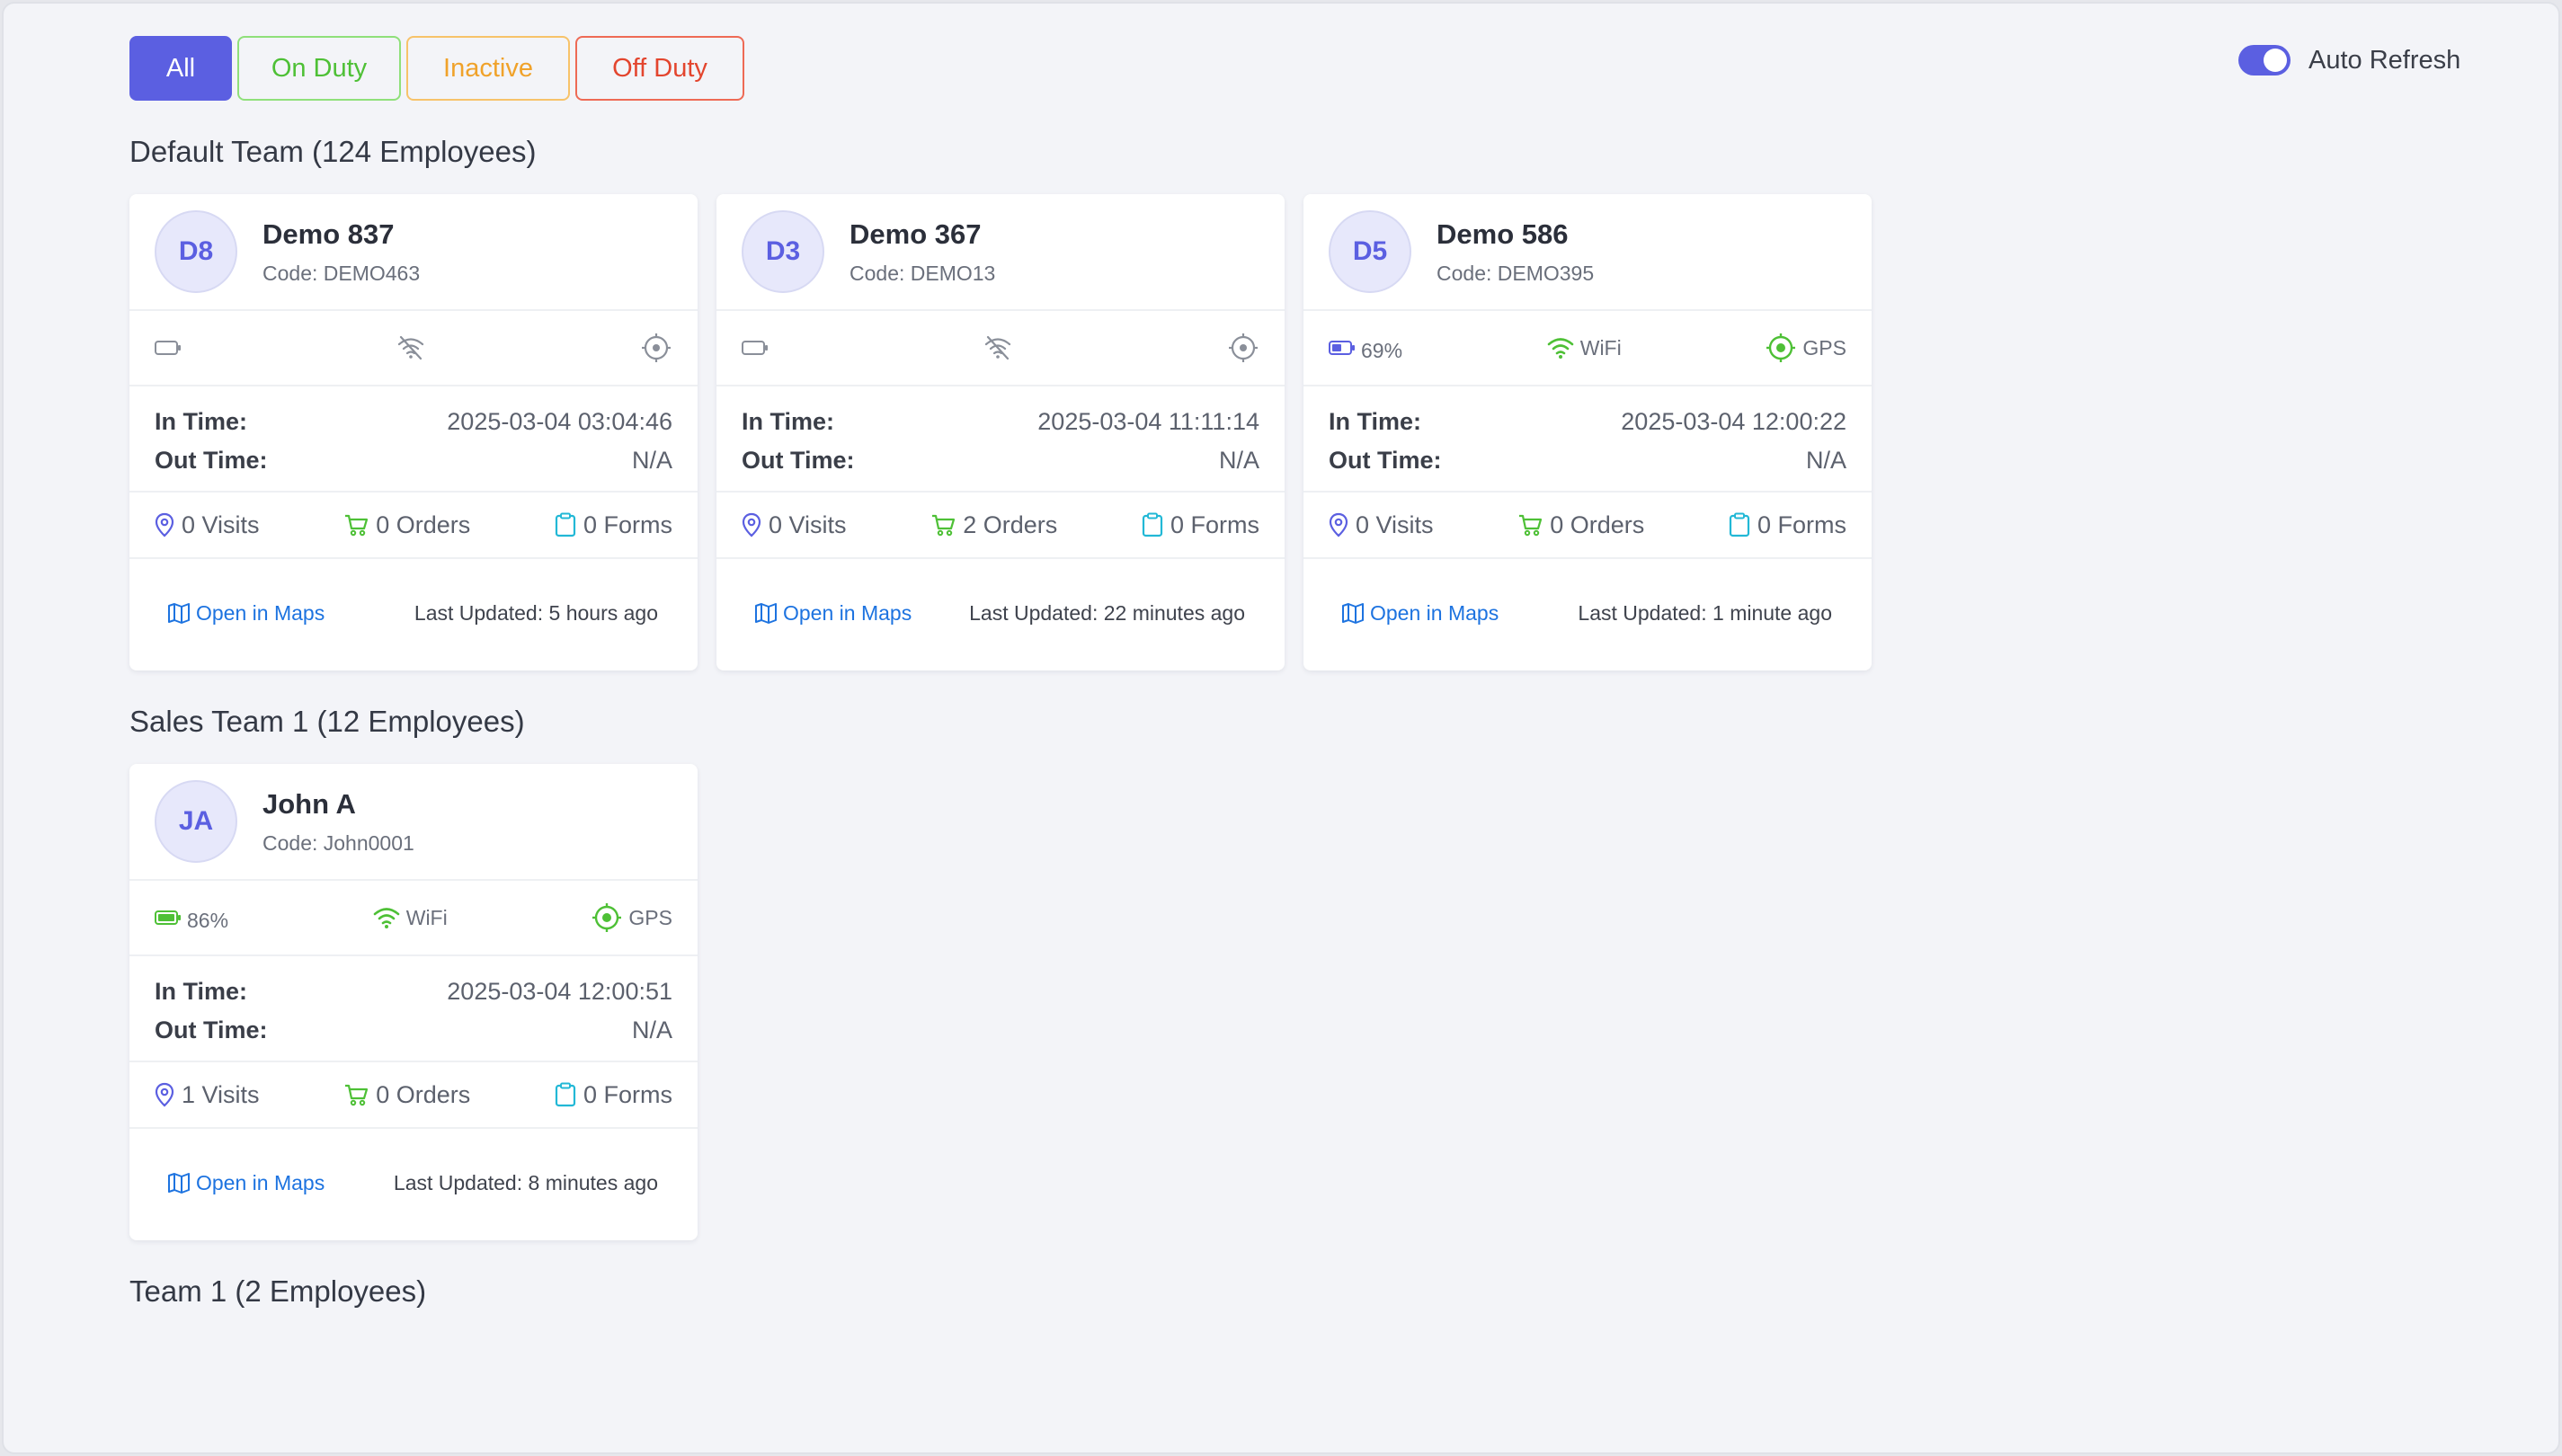  Describe the element at coordinates (525, 1182) in the screenshot. I see `last-updated: Last Updated: 8 minutes ago` at that location.